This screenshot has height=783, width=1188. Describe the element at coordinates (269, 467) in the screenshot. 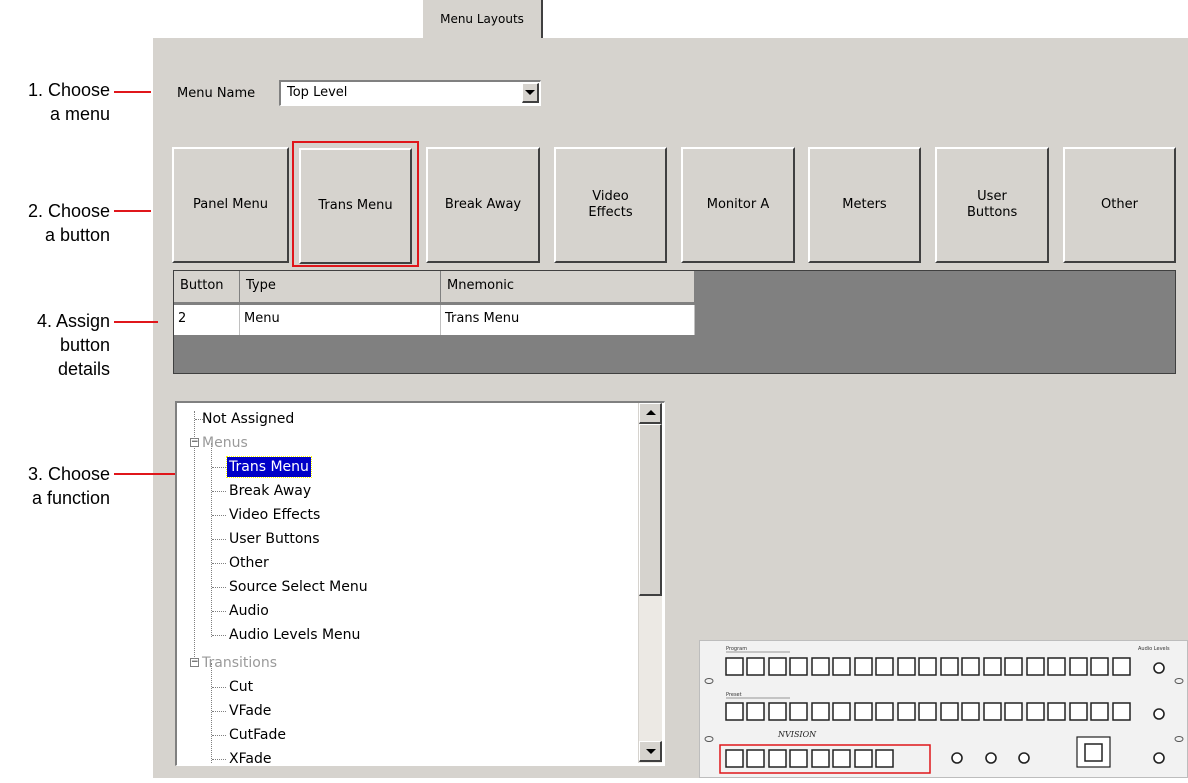

I see `tree-item-trans-menu: Trans Menu` at that location.